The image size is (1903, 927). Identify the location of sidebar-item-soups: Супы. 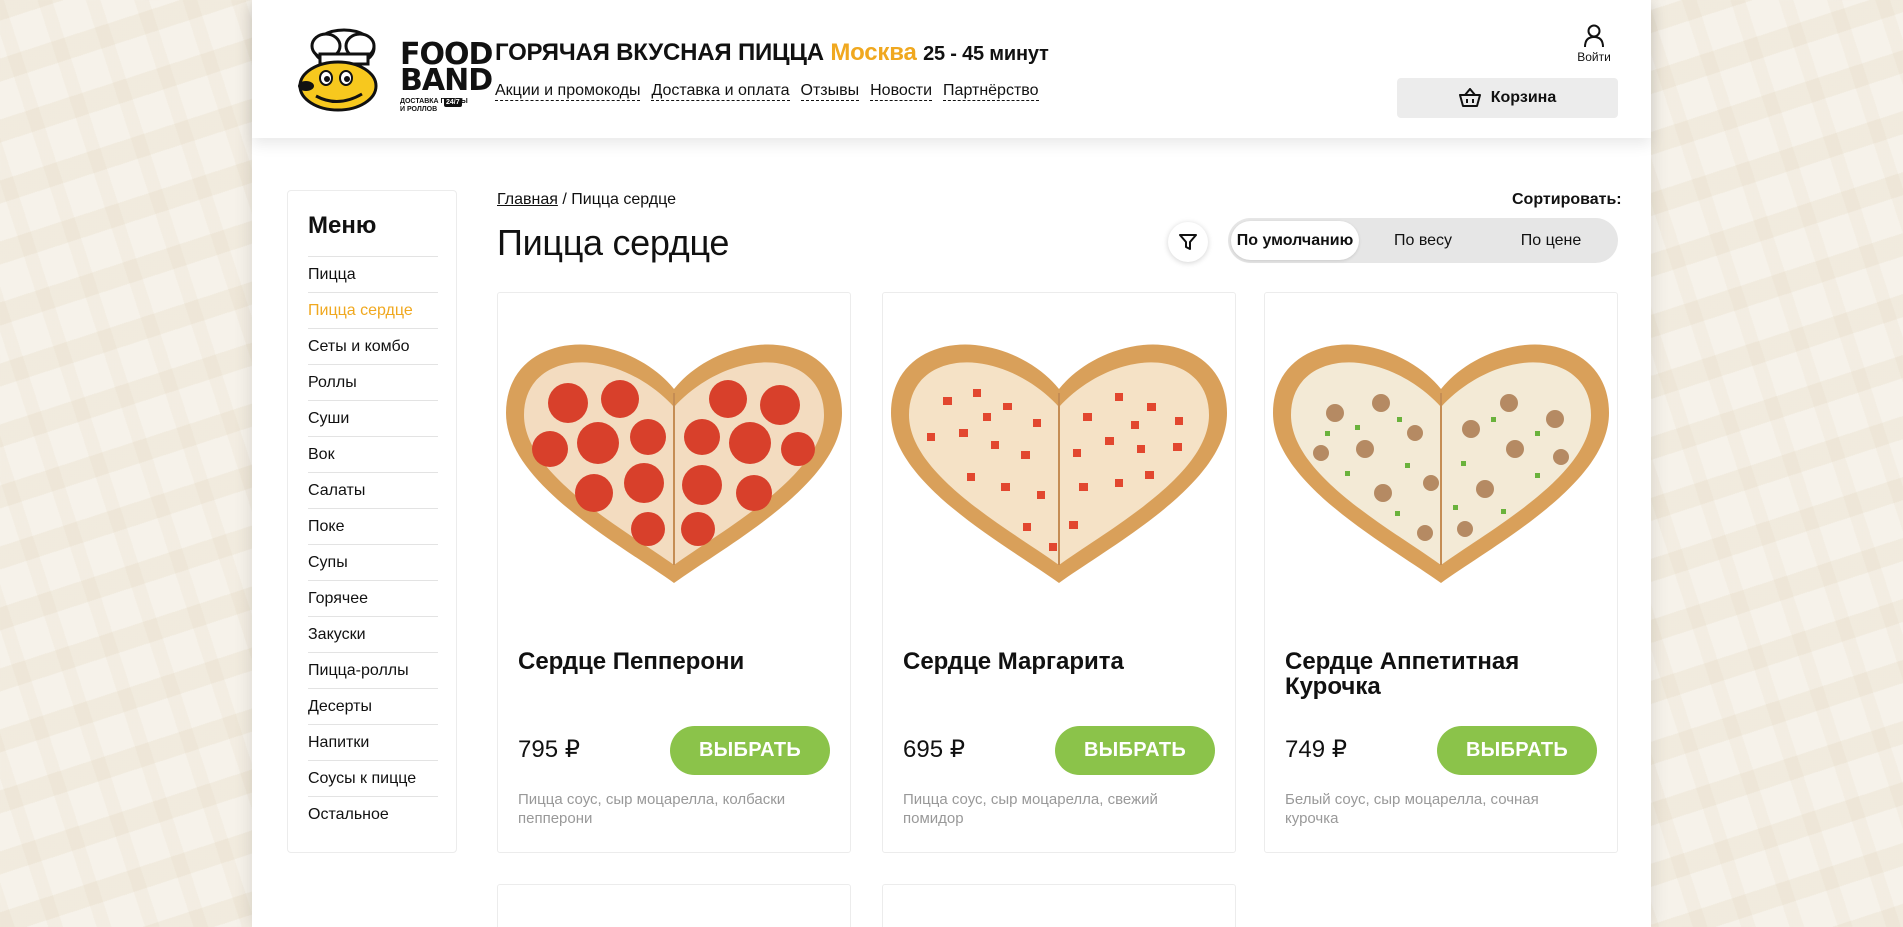
(373, 562).